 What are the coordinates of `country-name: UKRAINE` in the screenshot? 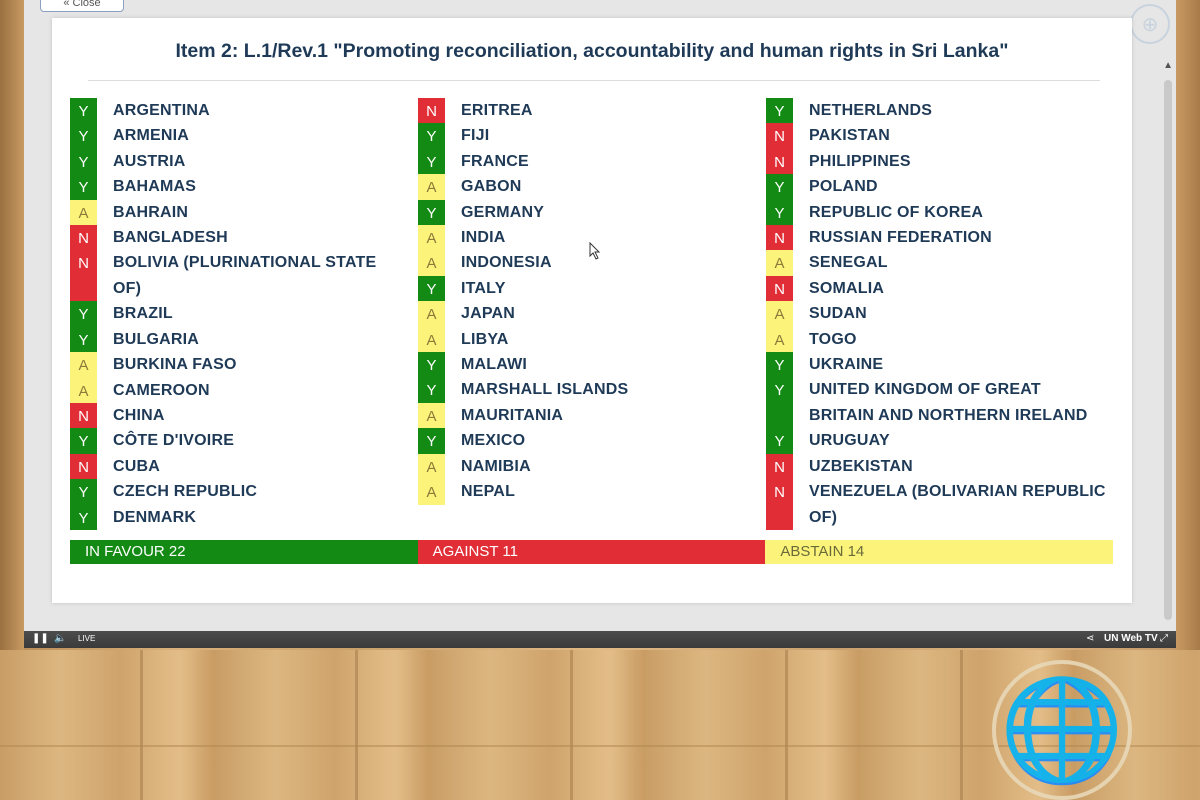 It's located at (846, 365).